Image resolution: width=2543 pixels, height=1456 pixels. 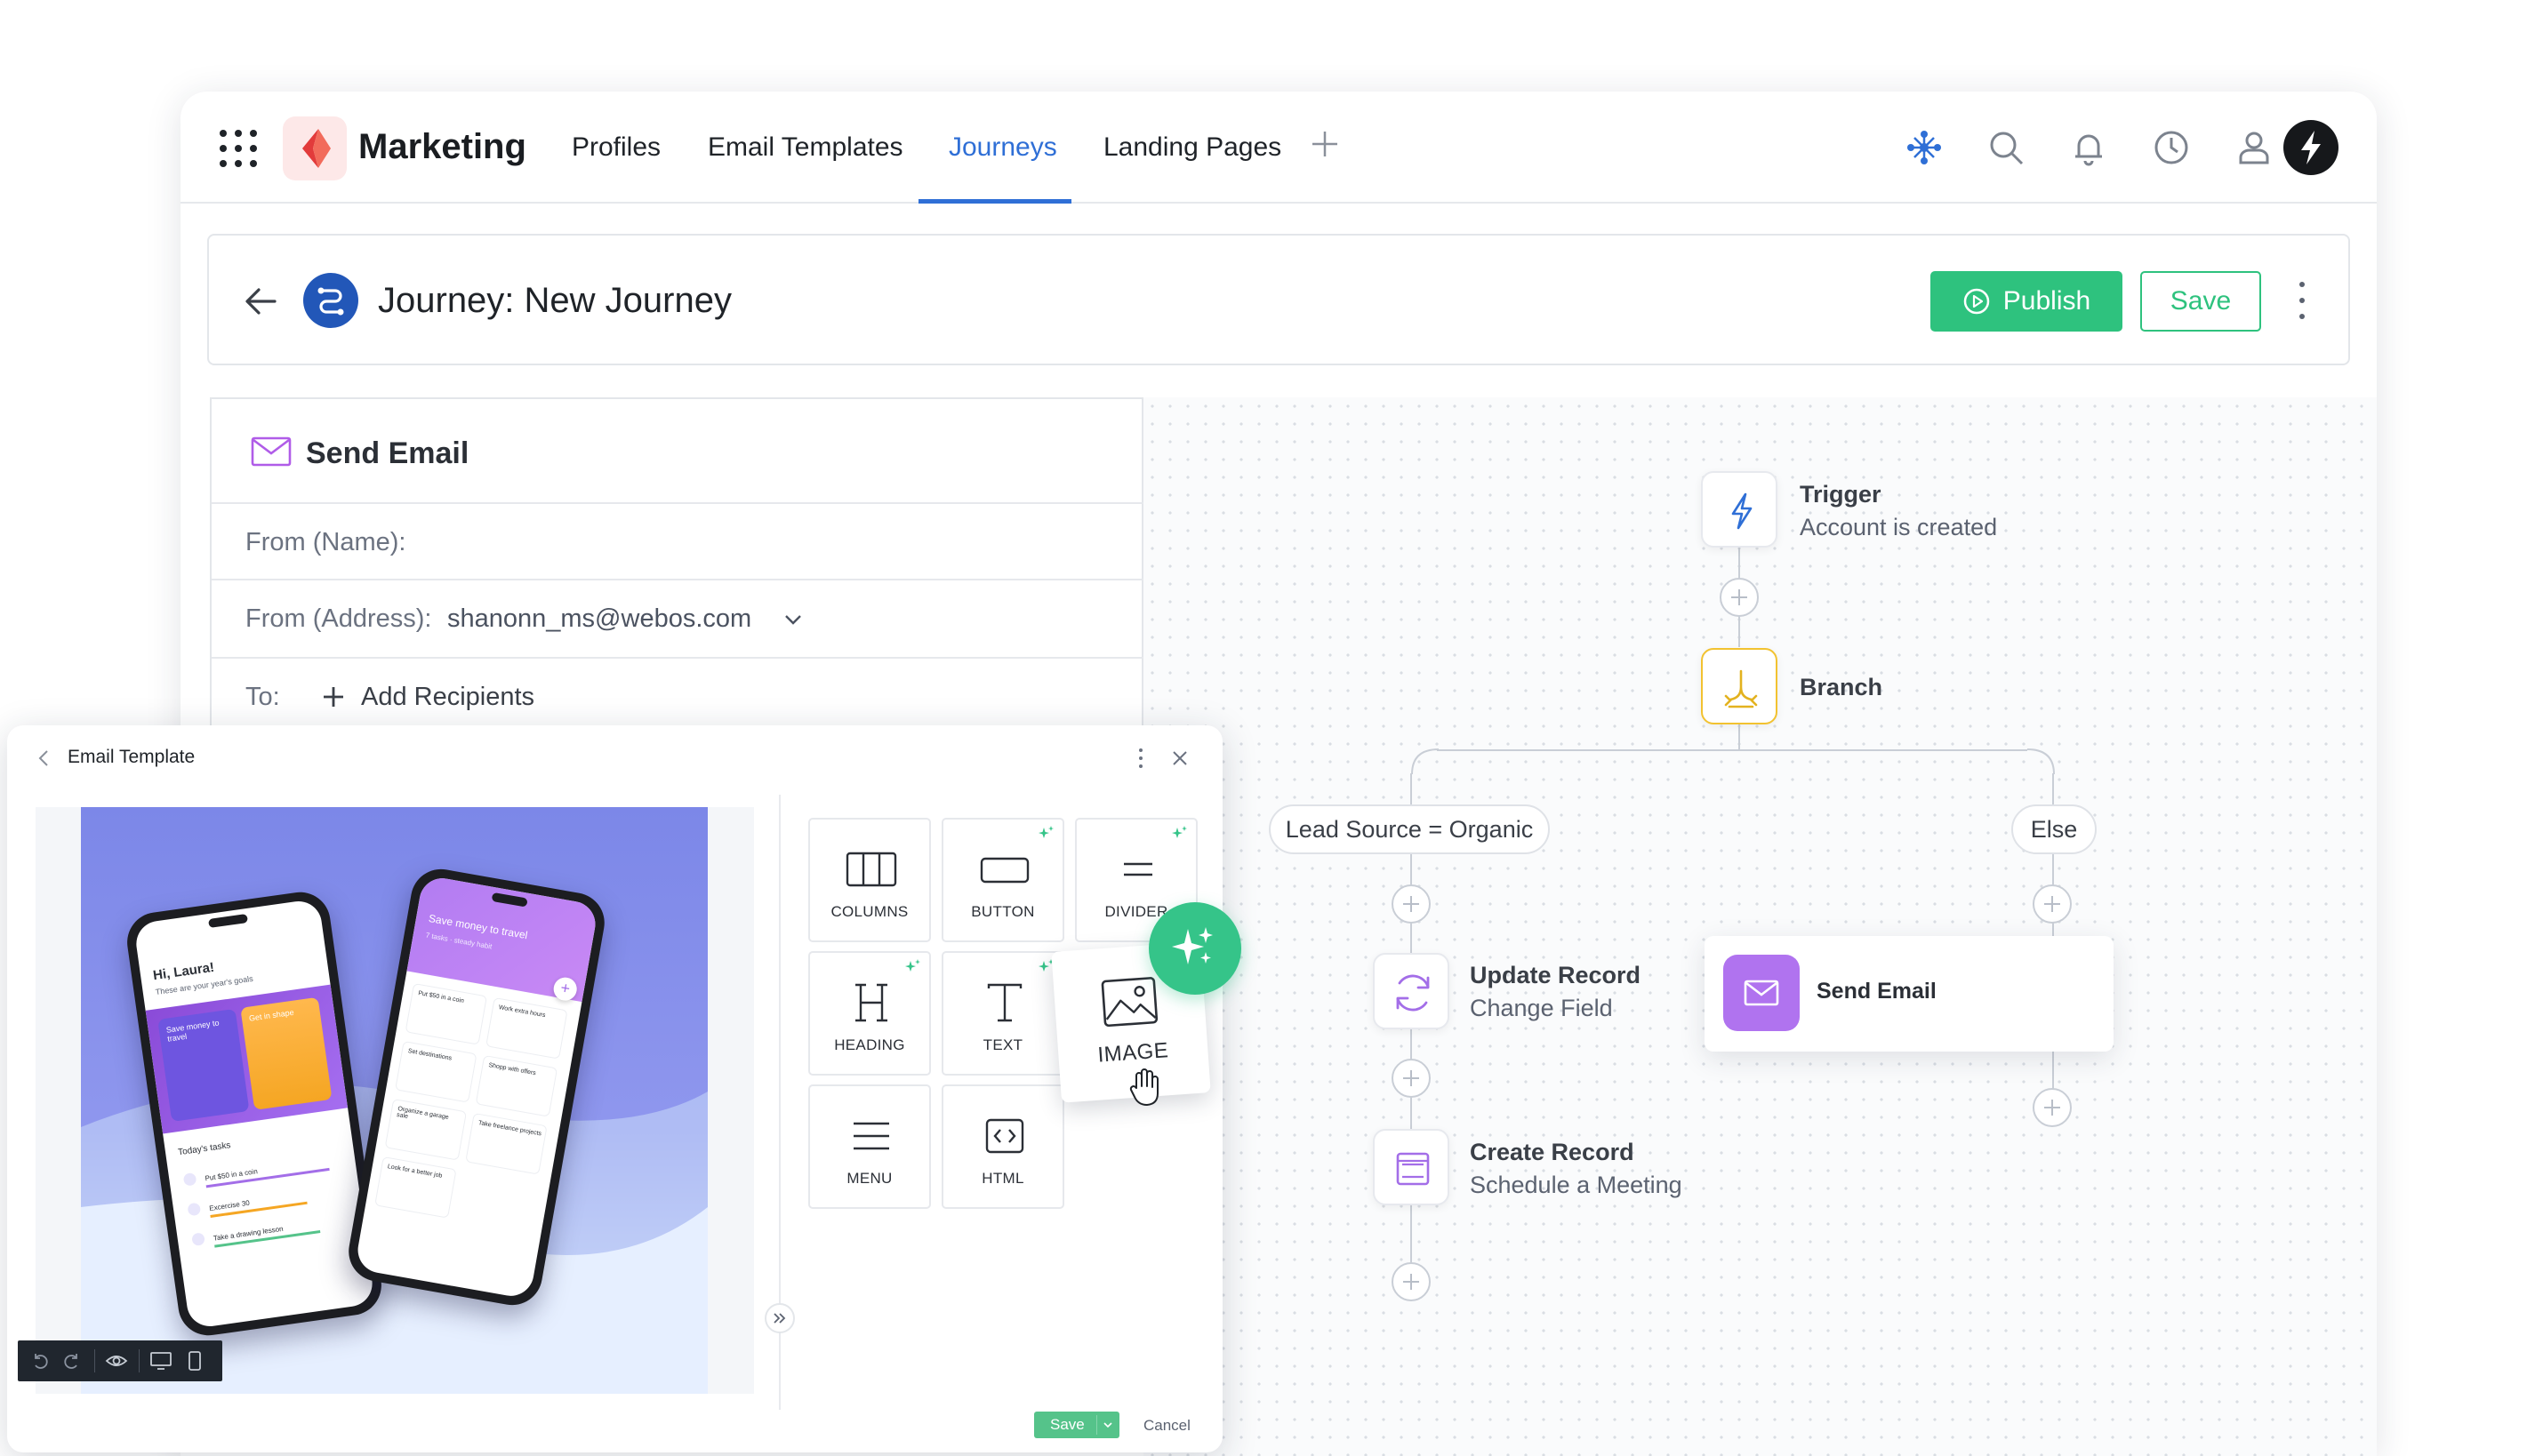 I want to click on divider-icon, so click(x=1138, y=869).